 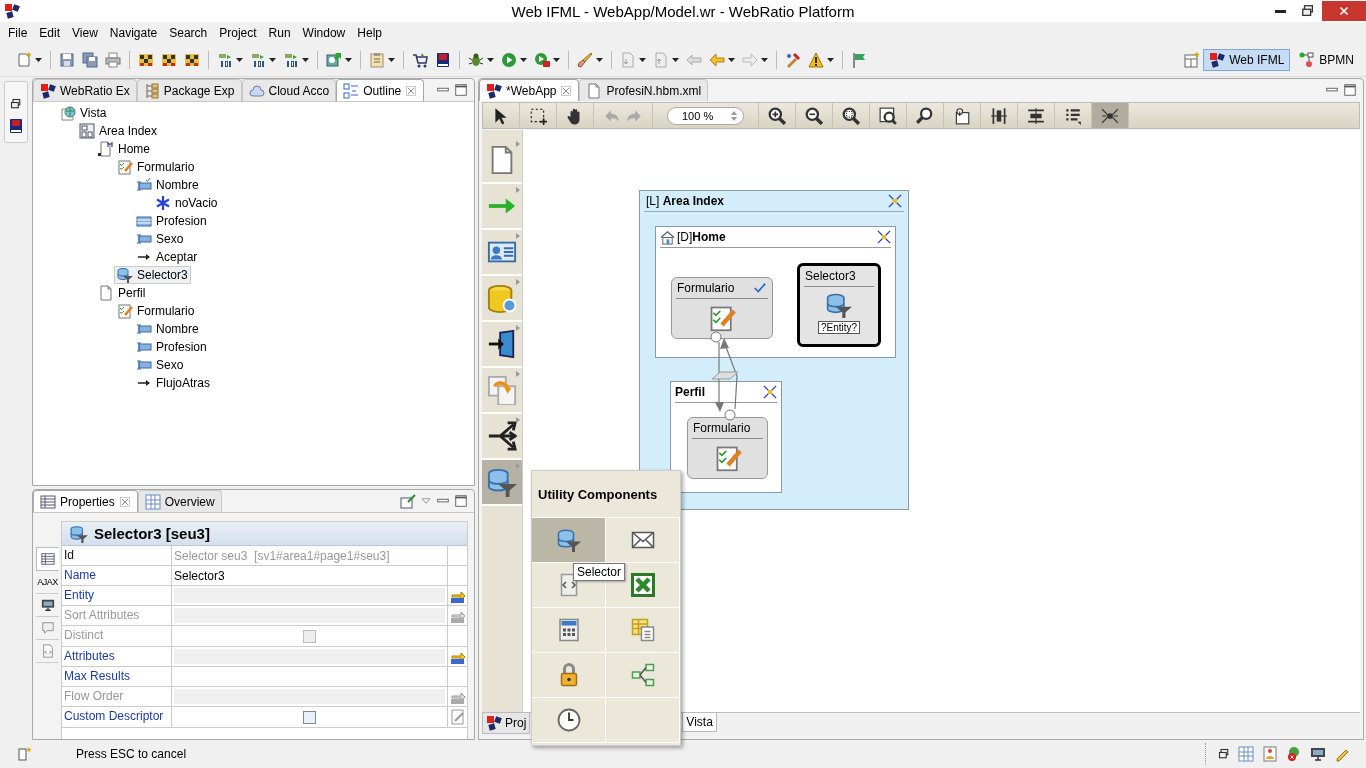 What do you see at coordinates (309, 575) in the screenshot?
I see `value-field: Selector3` at bounding box center [309, 575].